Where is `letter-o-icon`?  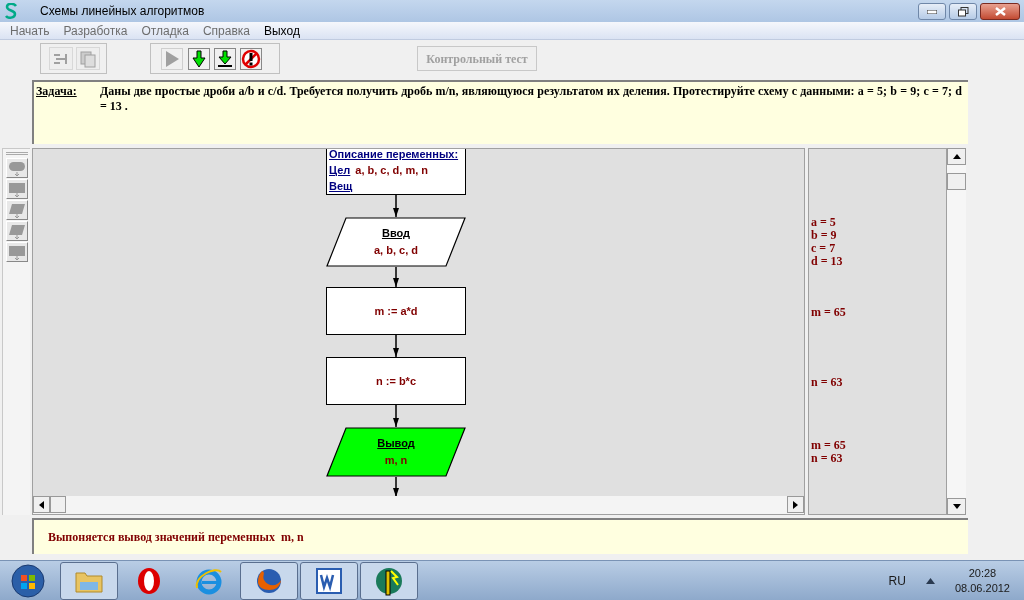
letter-o-icon is located at coordinates (149, 580).